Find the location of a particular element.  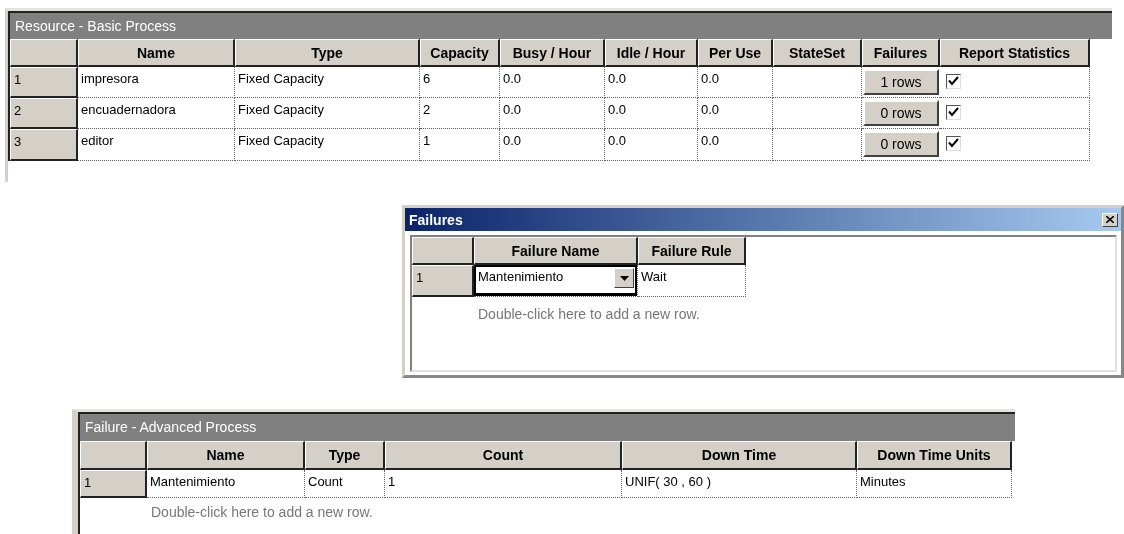

table-cell: encuadernadora is located at coordinates (156, 113).